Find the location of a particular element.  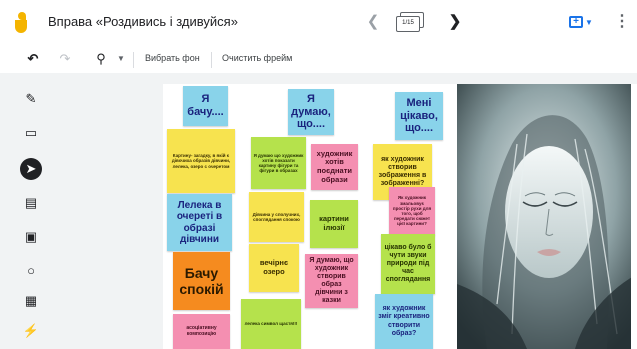

tool-panel: ✎ ▭ ➤ ▤ ▣ ○ ▦ ⚡ is located at coordinates (31, 215).